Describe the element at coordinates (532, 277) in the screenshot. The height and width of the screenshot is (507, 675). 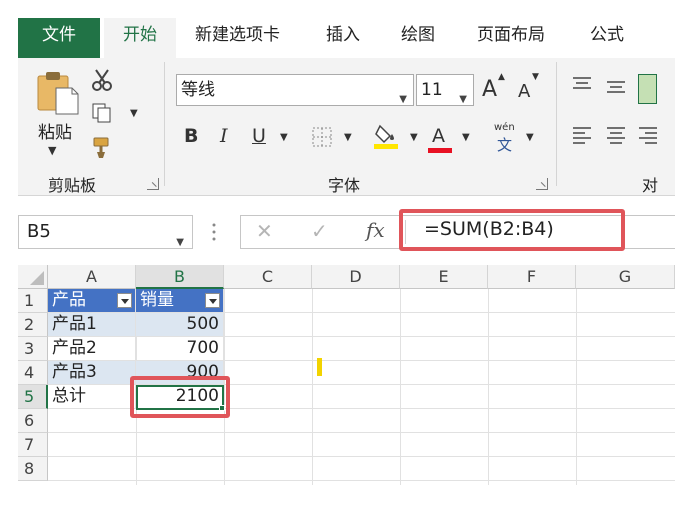
I see `column-header-f: F` at that location.